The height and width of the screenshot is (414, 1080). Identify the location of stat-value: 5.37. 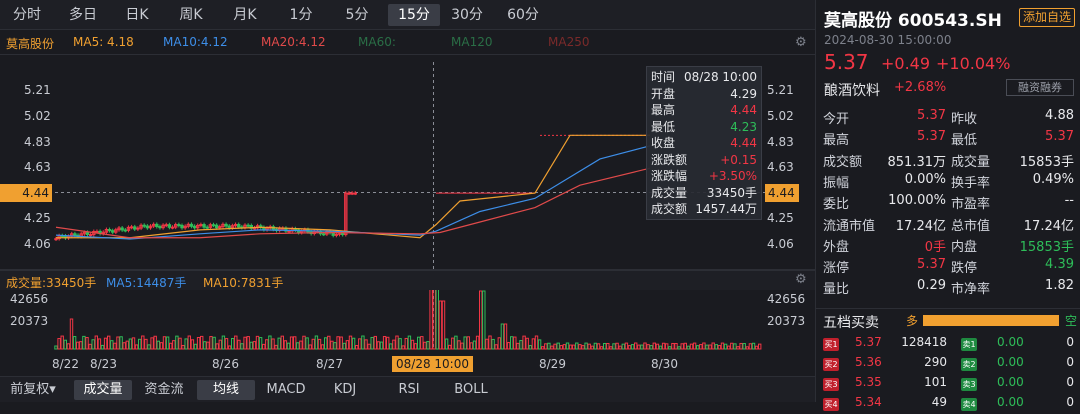
(931, 265).